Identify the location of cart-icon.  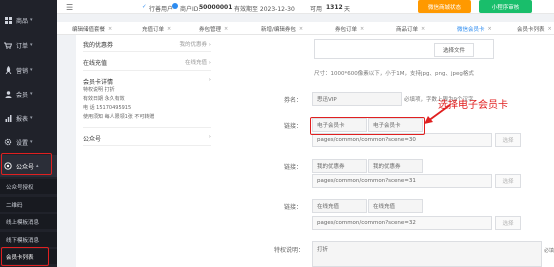
(8, 45).